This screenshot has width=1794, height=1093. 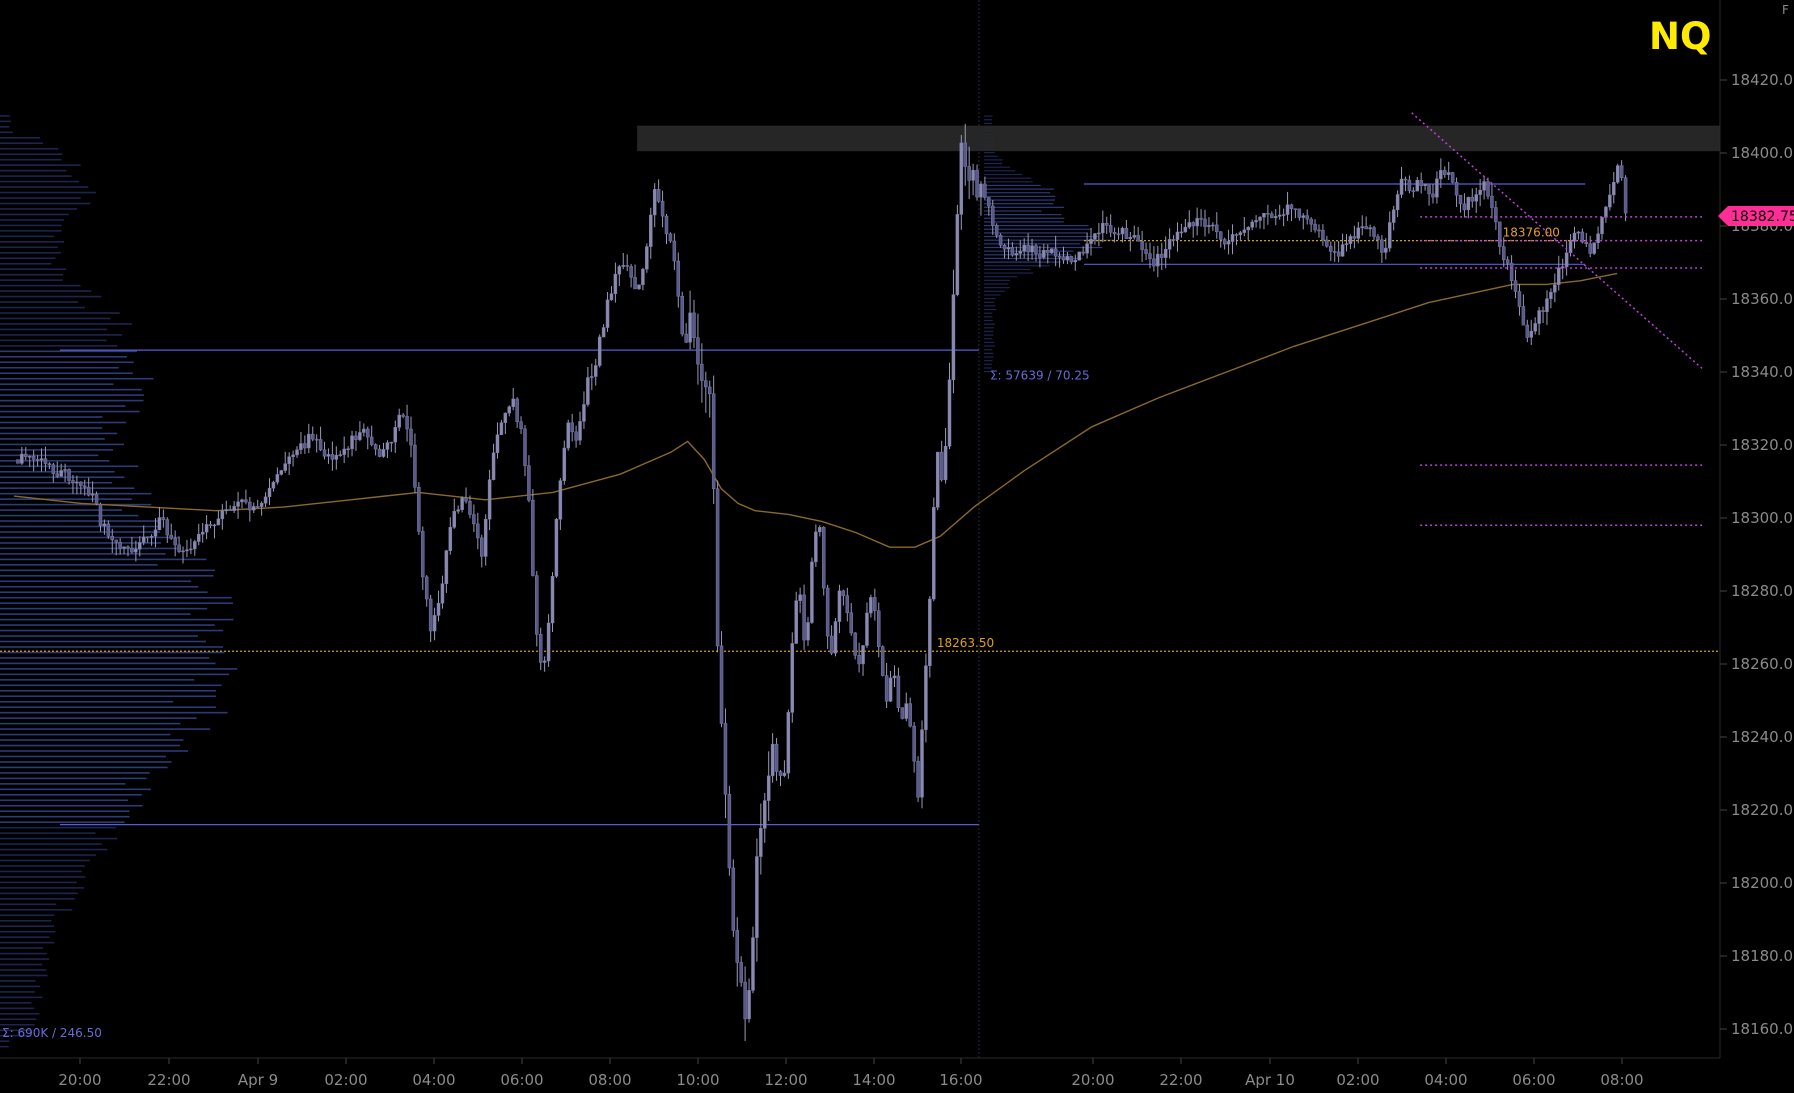 I want to click on time-tick-label: 22:00, so click(x=168, y=1080).